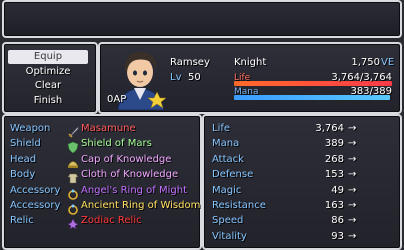  Describe the element at coordinates (365, 62) in the screenshot. I see `actor-exp: 1,750` at that location.